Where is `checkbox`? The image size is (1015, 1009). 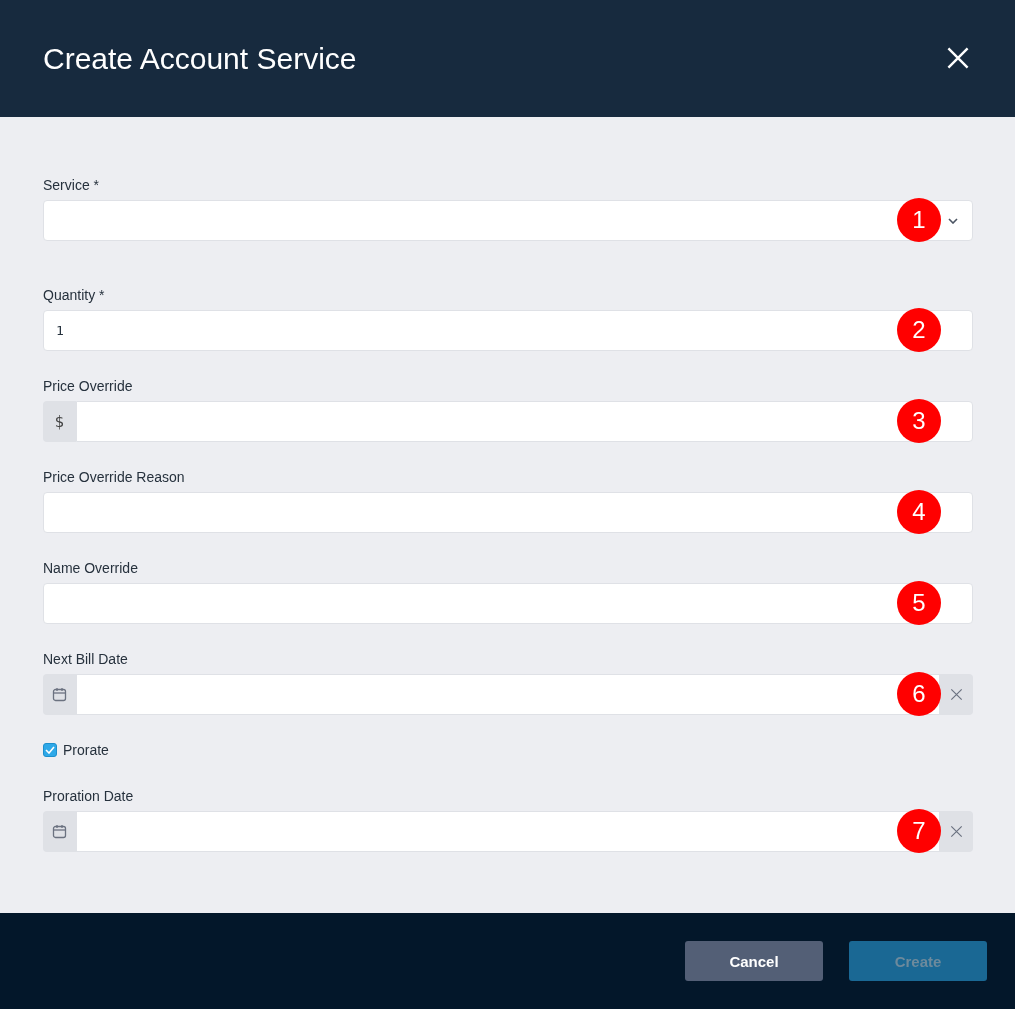 checkbox is located at coordinates (50, 750).